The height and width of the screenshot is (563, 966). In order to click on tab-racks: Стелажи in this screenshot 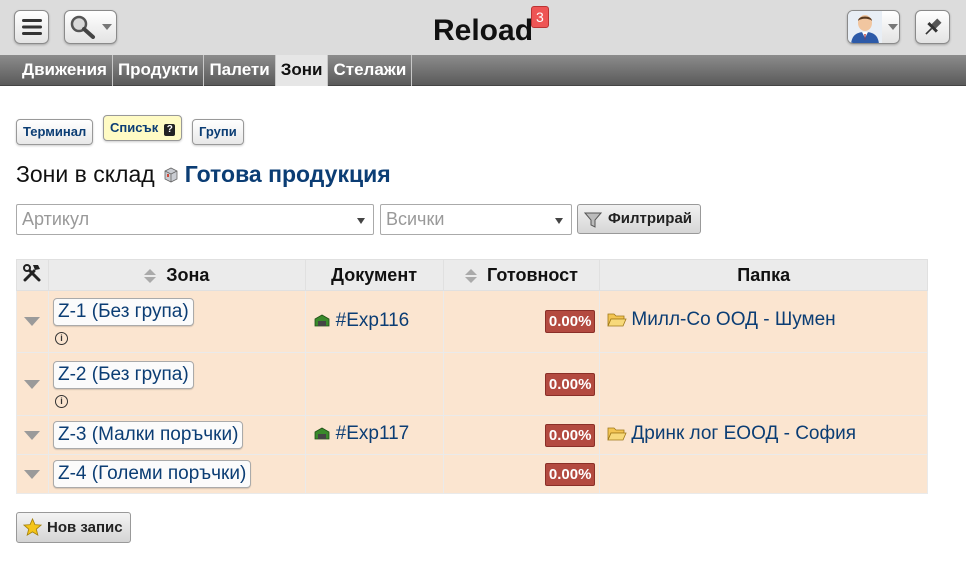, I will do `click(370, 70)`.